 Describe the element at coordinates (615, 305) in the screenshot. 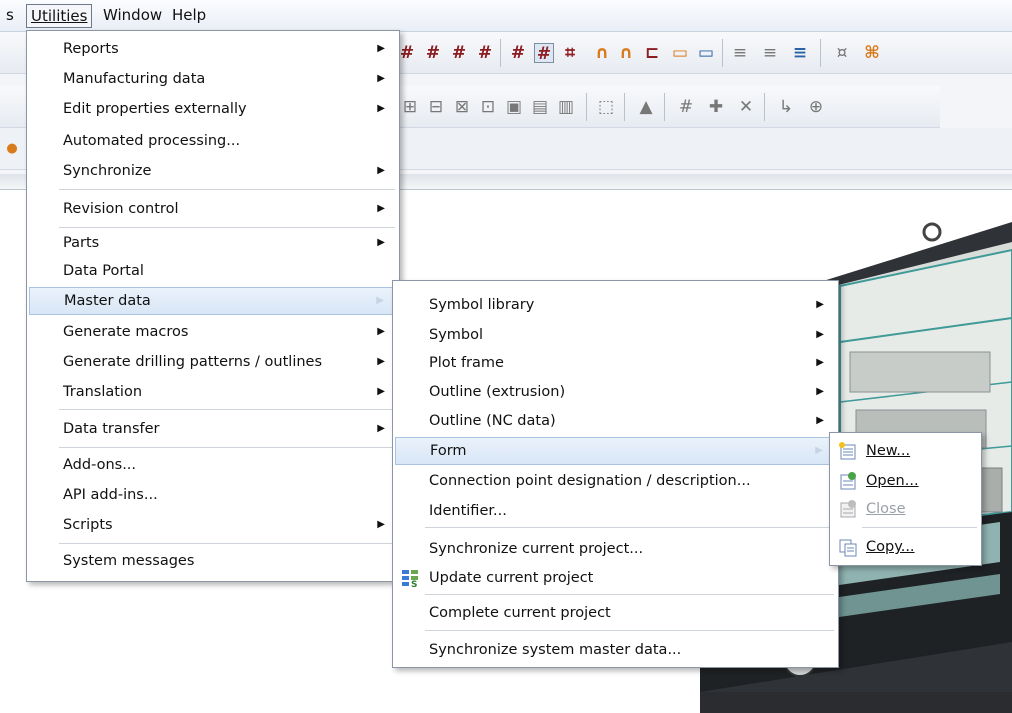

I see `menu-item-symbol-library: Symbol library ▶` at that location.